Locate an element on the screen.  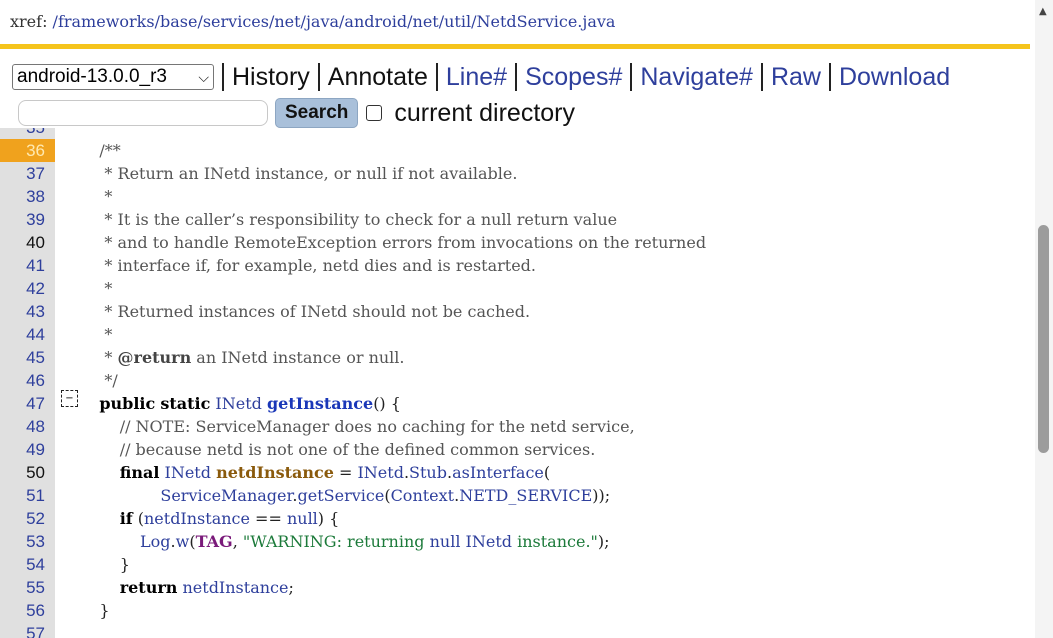
line-number: 40 is located at coordinates (27, 242).